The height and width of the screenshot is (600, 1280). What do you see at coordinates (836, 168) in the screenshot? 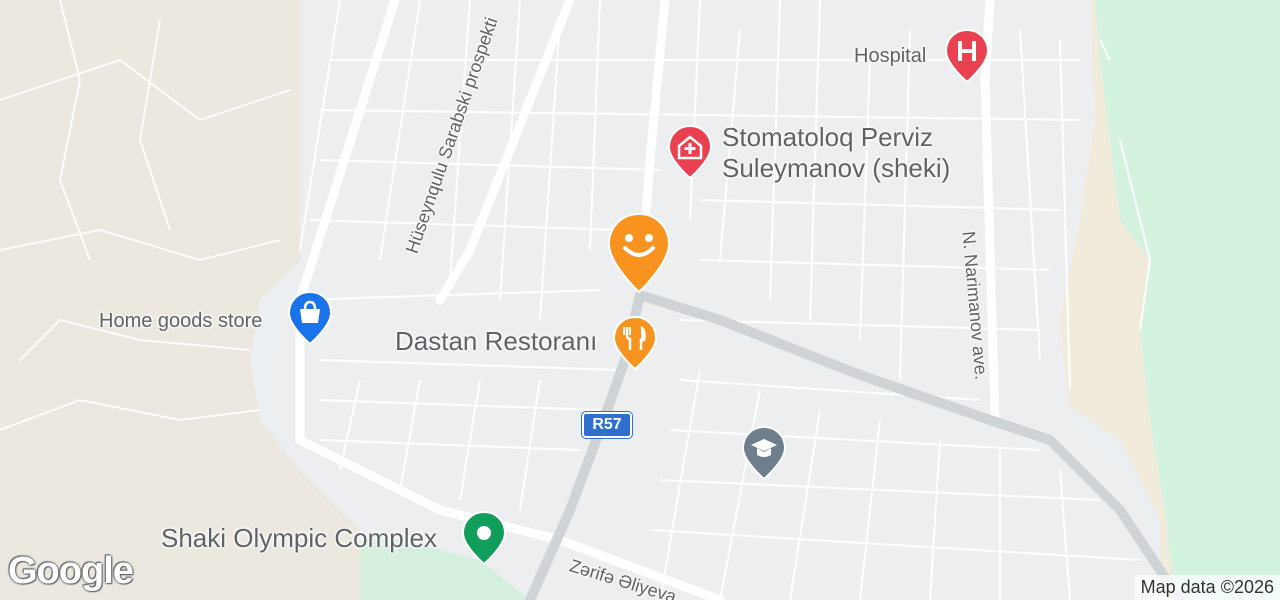
I see `dentist-label-line2: Suleymanov (sheki)` at bounding box center [836, 168].